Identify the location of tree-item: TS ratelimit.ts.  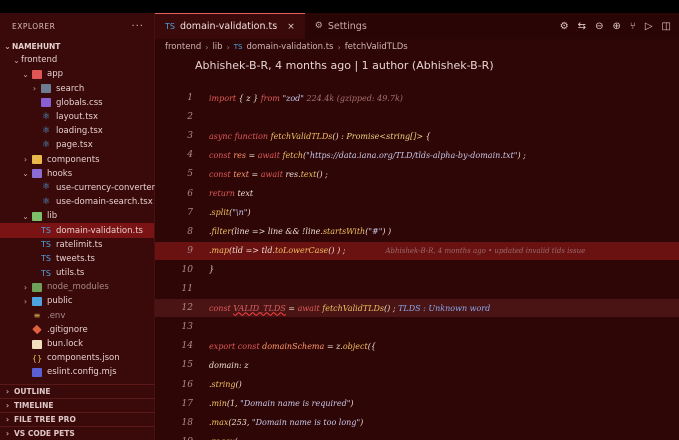
(77, 245).